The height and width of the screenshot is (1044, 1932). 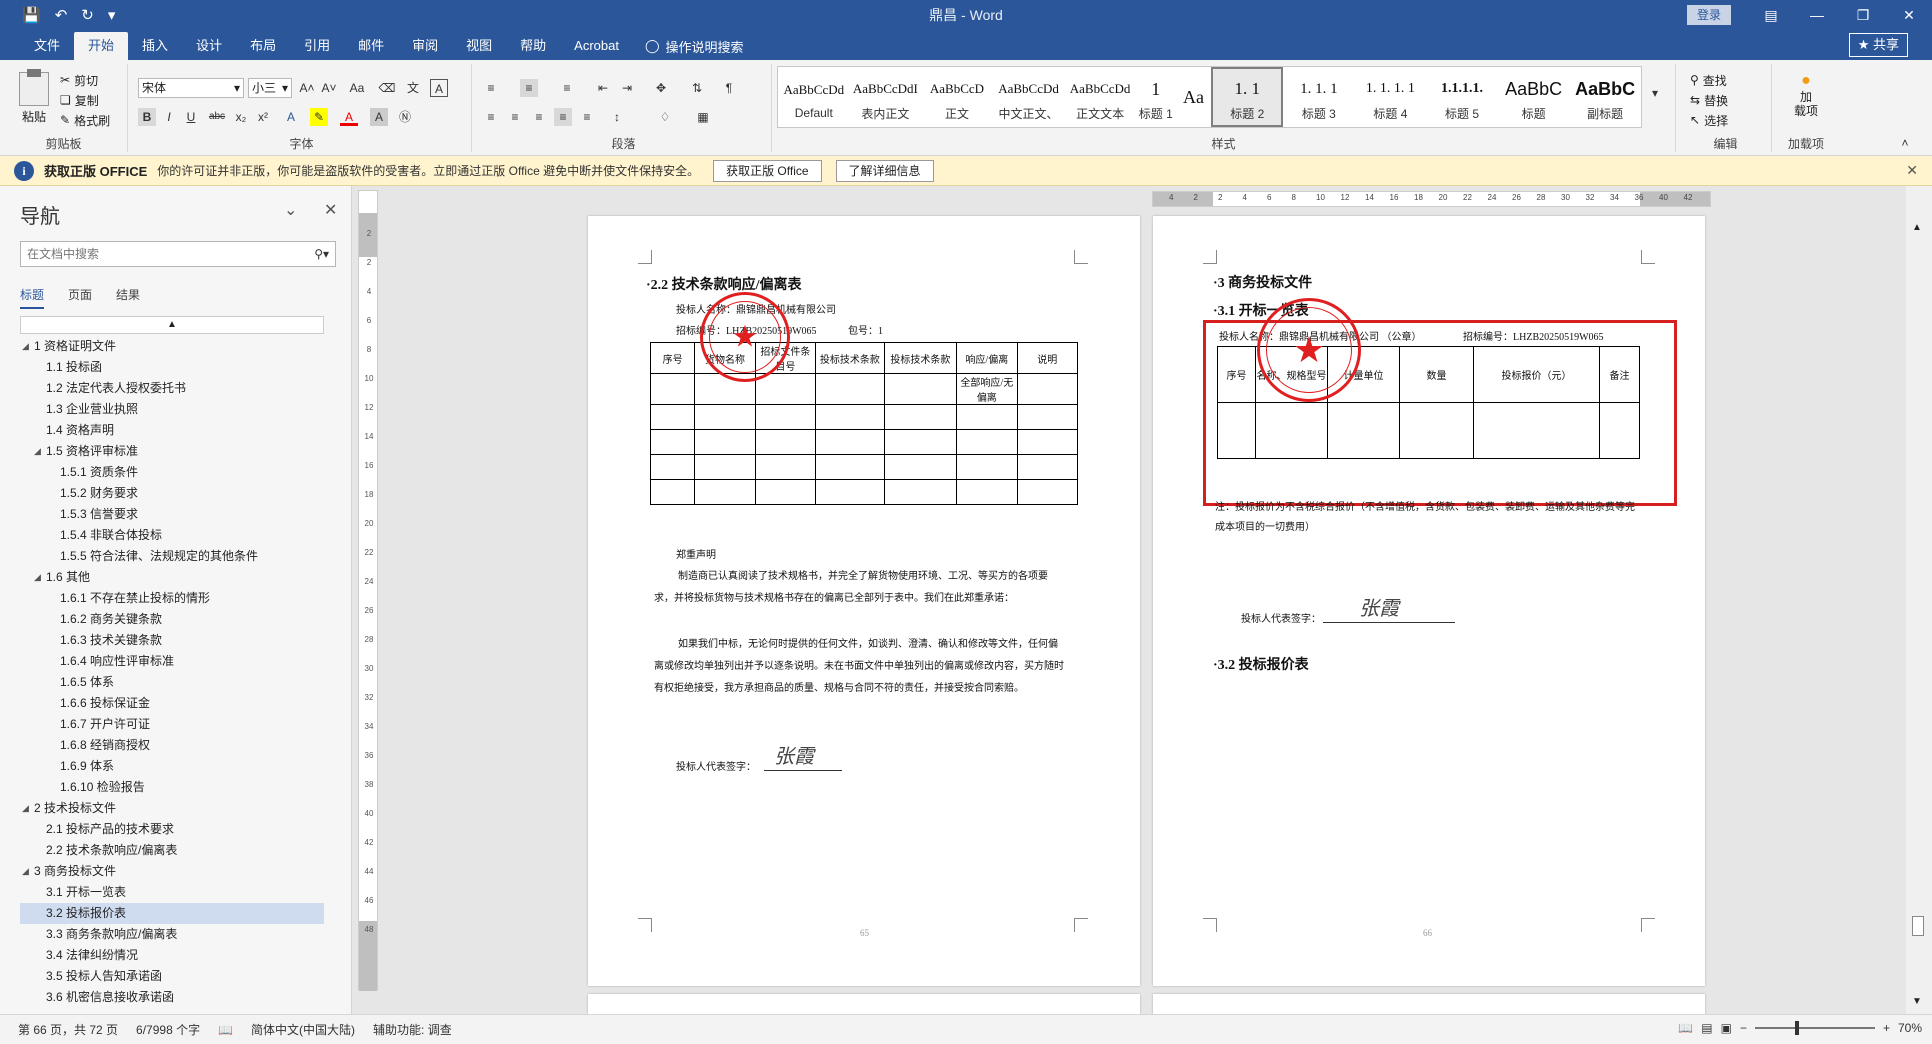 I want to click on italic-icon: I, so click(x=169, y=117).